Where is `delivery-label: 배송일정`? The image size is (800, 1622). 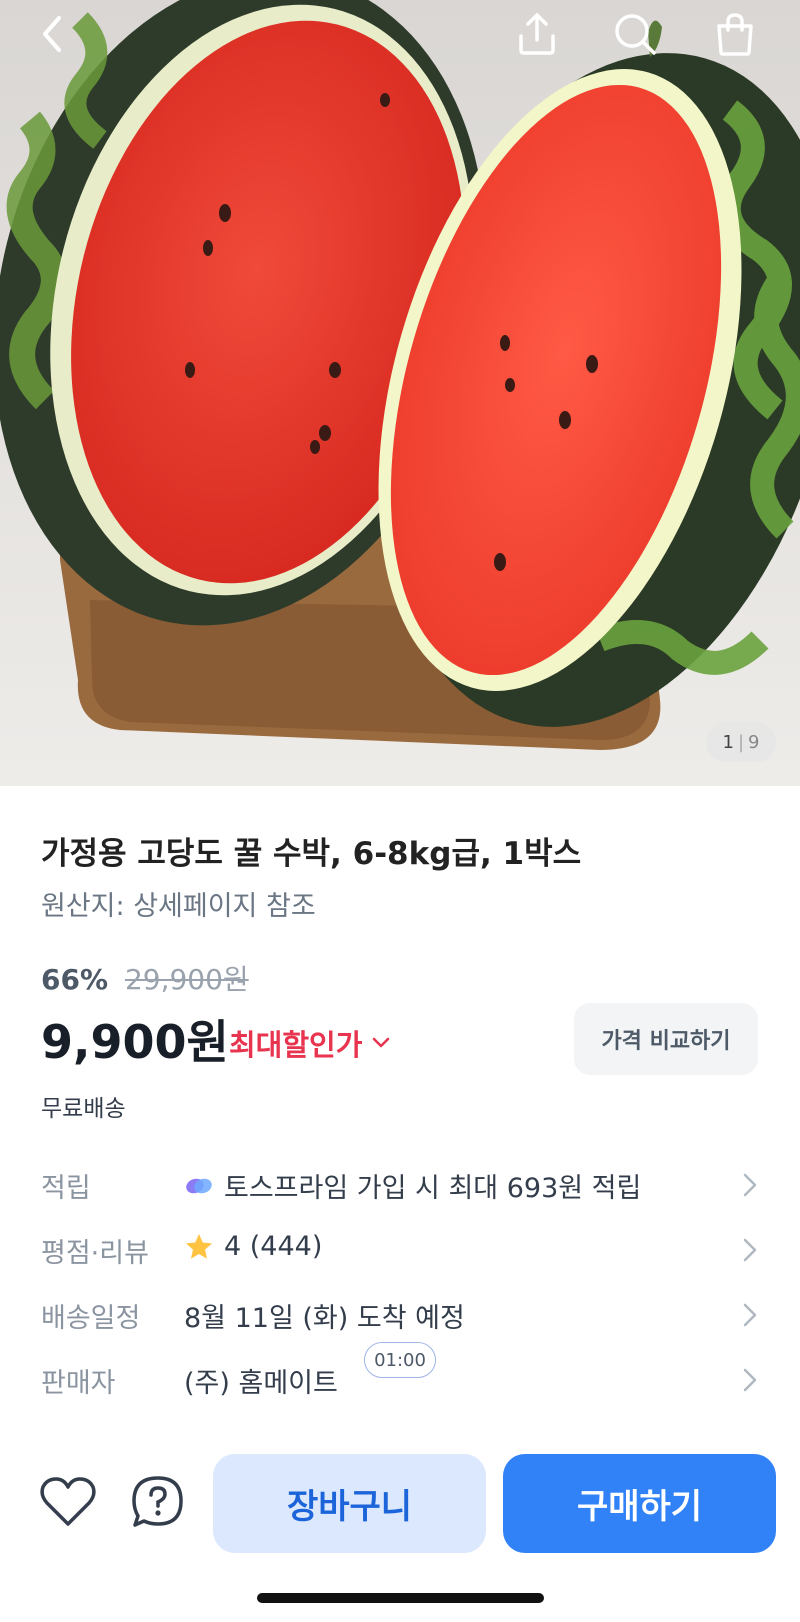 delivery-label: 배송일정 is located at coordinates (91, 1318).